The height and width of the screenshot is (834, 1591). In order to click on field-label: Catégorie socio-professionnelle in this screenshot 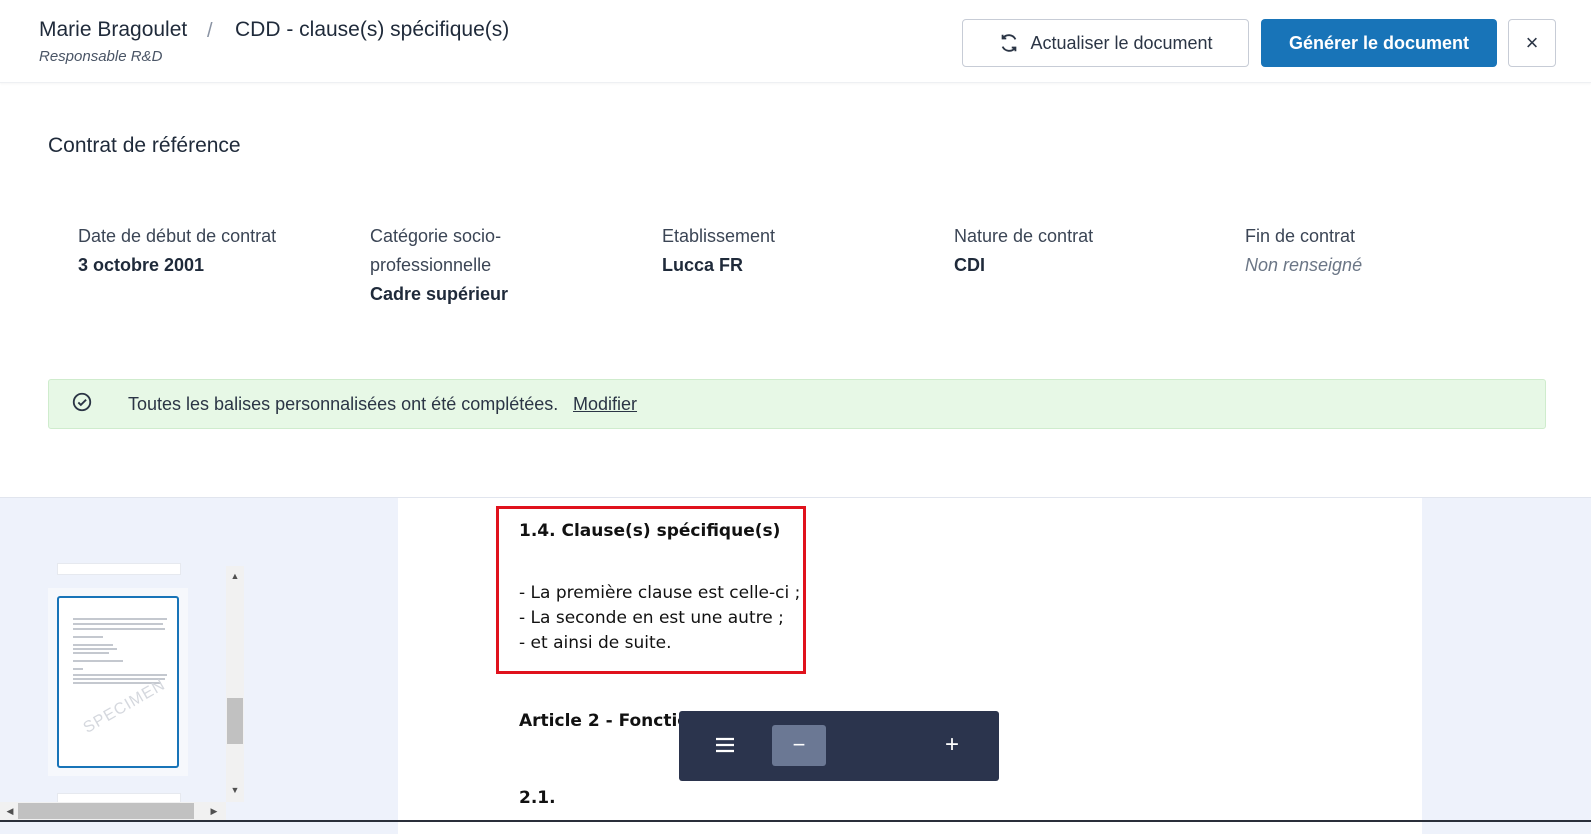, I will do `click(436, 250)`.